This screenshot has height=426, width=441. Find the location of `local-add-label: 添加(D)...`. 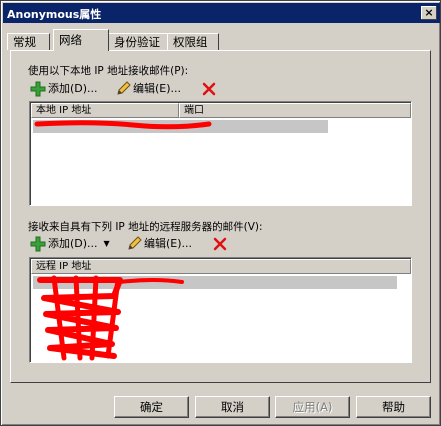

local-add-label: 添加(D)... is located at coordinates (73, 88).